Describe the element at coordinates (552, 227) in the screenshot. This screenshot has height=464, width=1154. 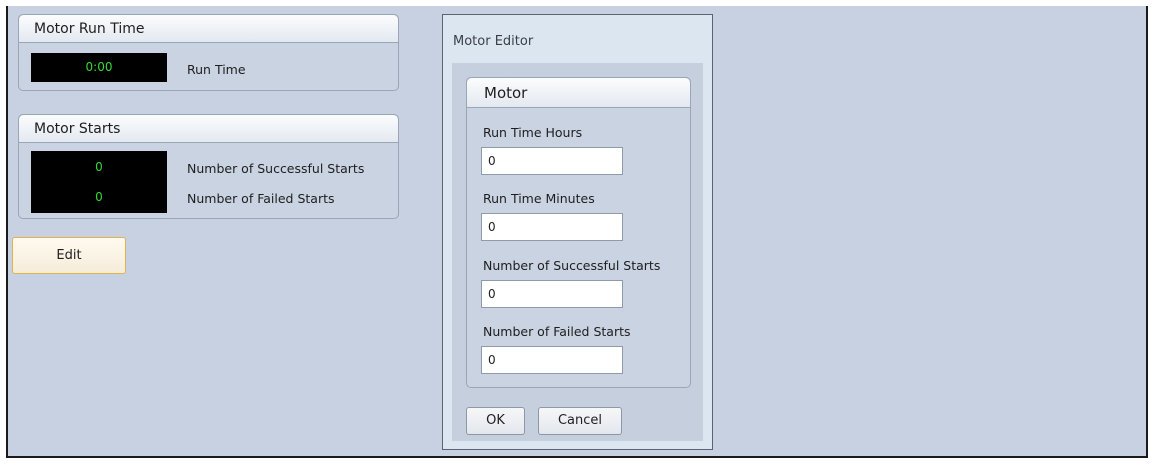
I see `run-time-minutes-input: 0` at that location.